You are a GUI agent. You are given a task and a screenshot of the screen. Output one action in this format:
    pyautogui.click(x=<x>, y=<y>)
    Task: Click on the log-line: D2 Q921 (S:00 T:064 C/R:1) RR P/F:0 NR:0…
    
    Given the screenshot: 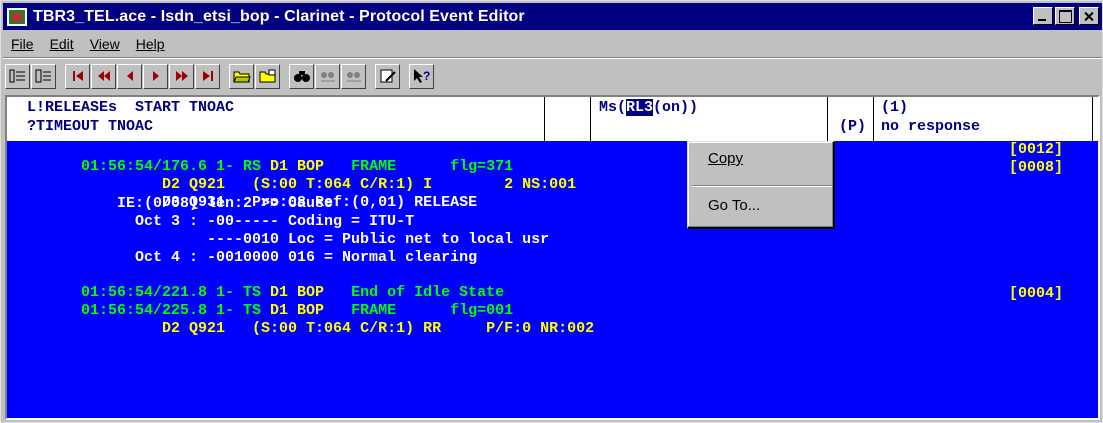 What is the action you would take?
    pyautogui.click(x=301, y=320)
    